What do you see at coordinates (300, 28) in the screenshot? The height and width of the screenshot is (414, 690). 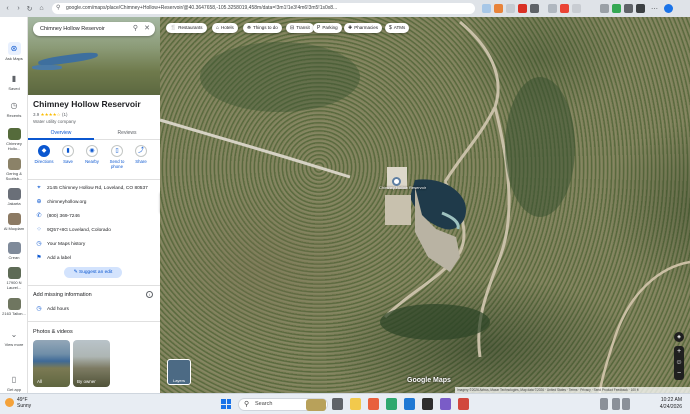 I see `chip-transit: ⊟ Transit` at bounding box center [300, 28].